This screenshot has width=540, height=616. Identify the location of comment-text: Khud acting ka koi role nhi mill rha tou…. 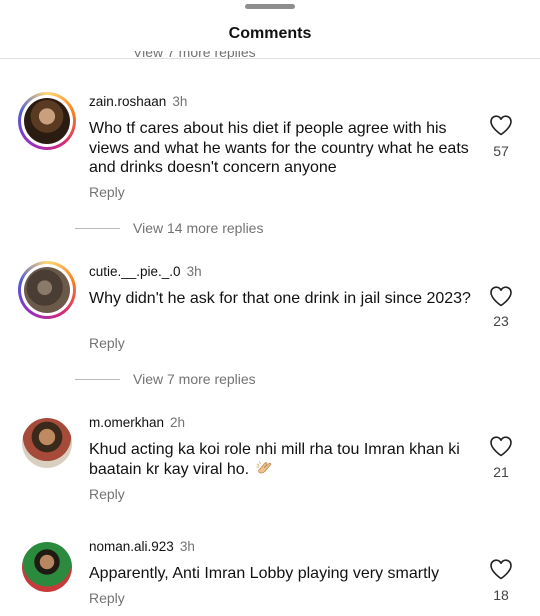
(281, 459).